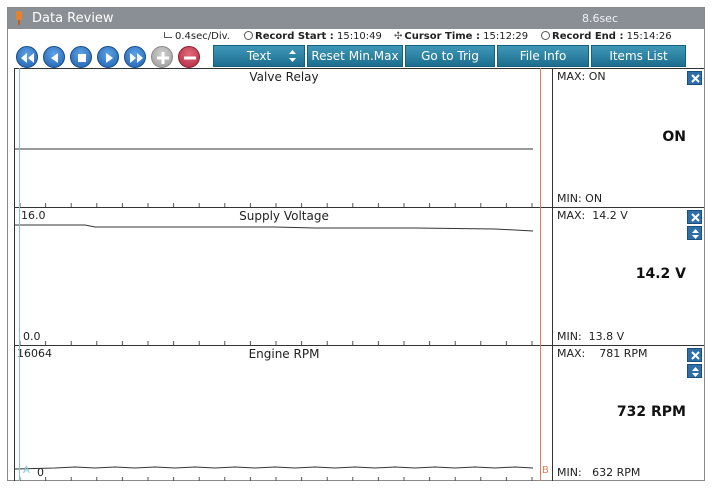 The height and width of the screenshot is (488, 712). What do you see at coordinates (274, 177) in the screenshot?
I see `valve-relay-trace` at bounding box center [274, 177].